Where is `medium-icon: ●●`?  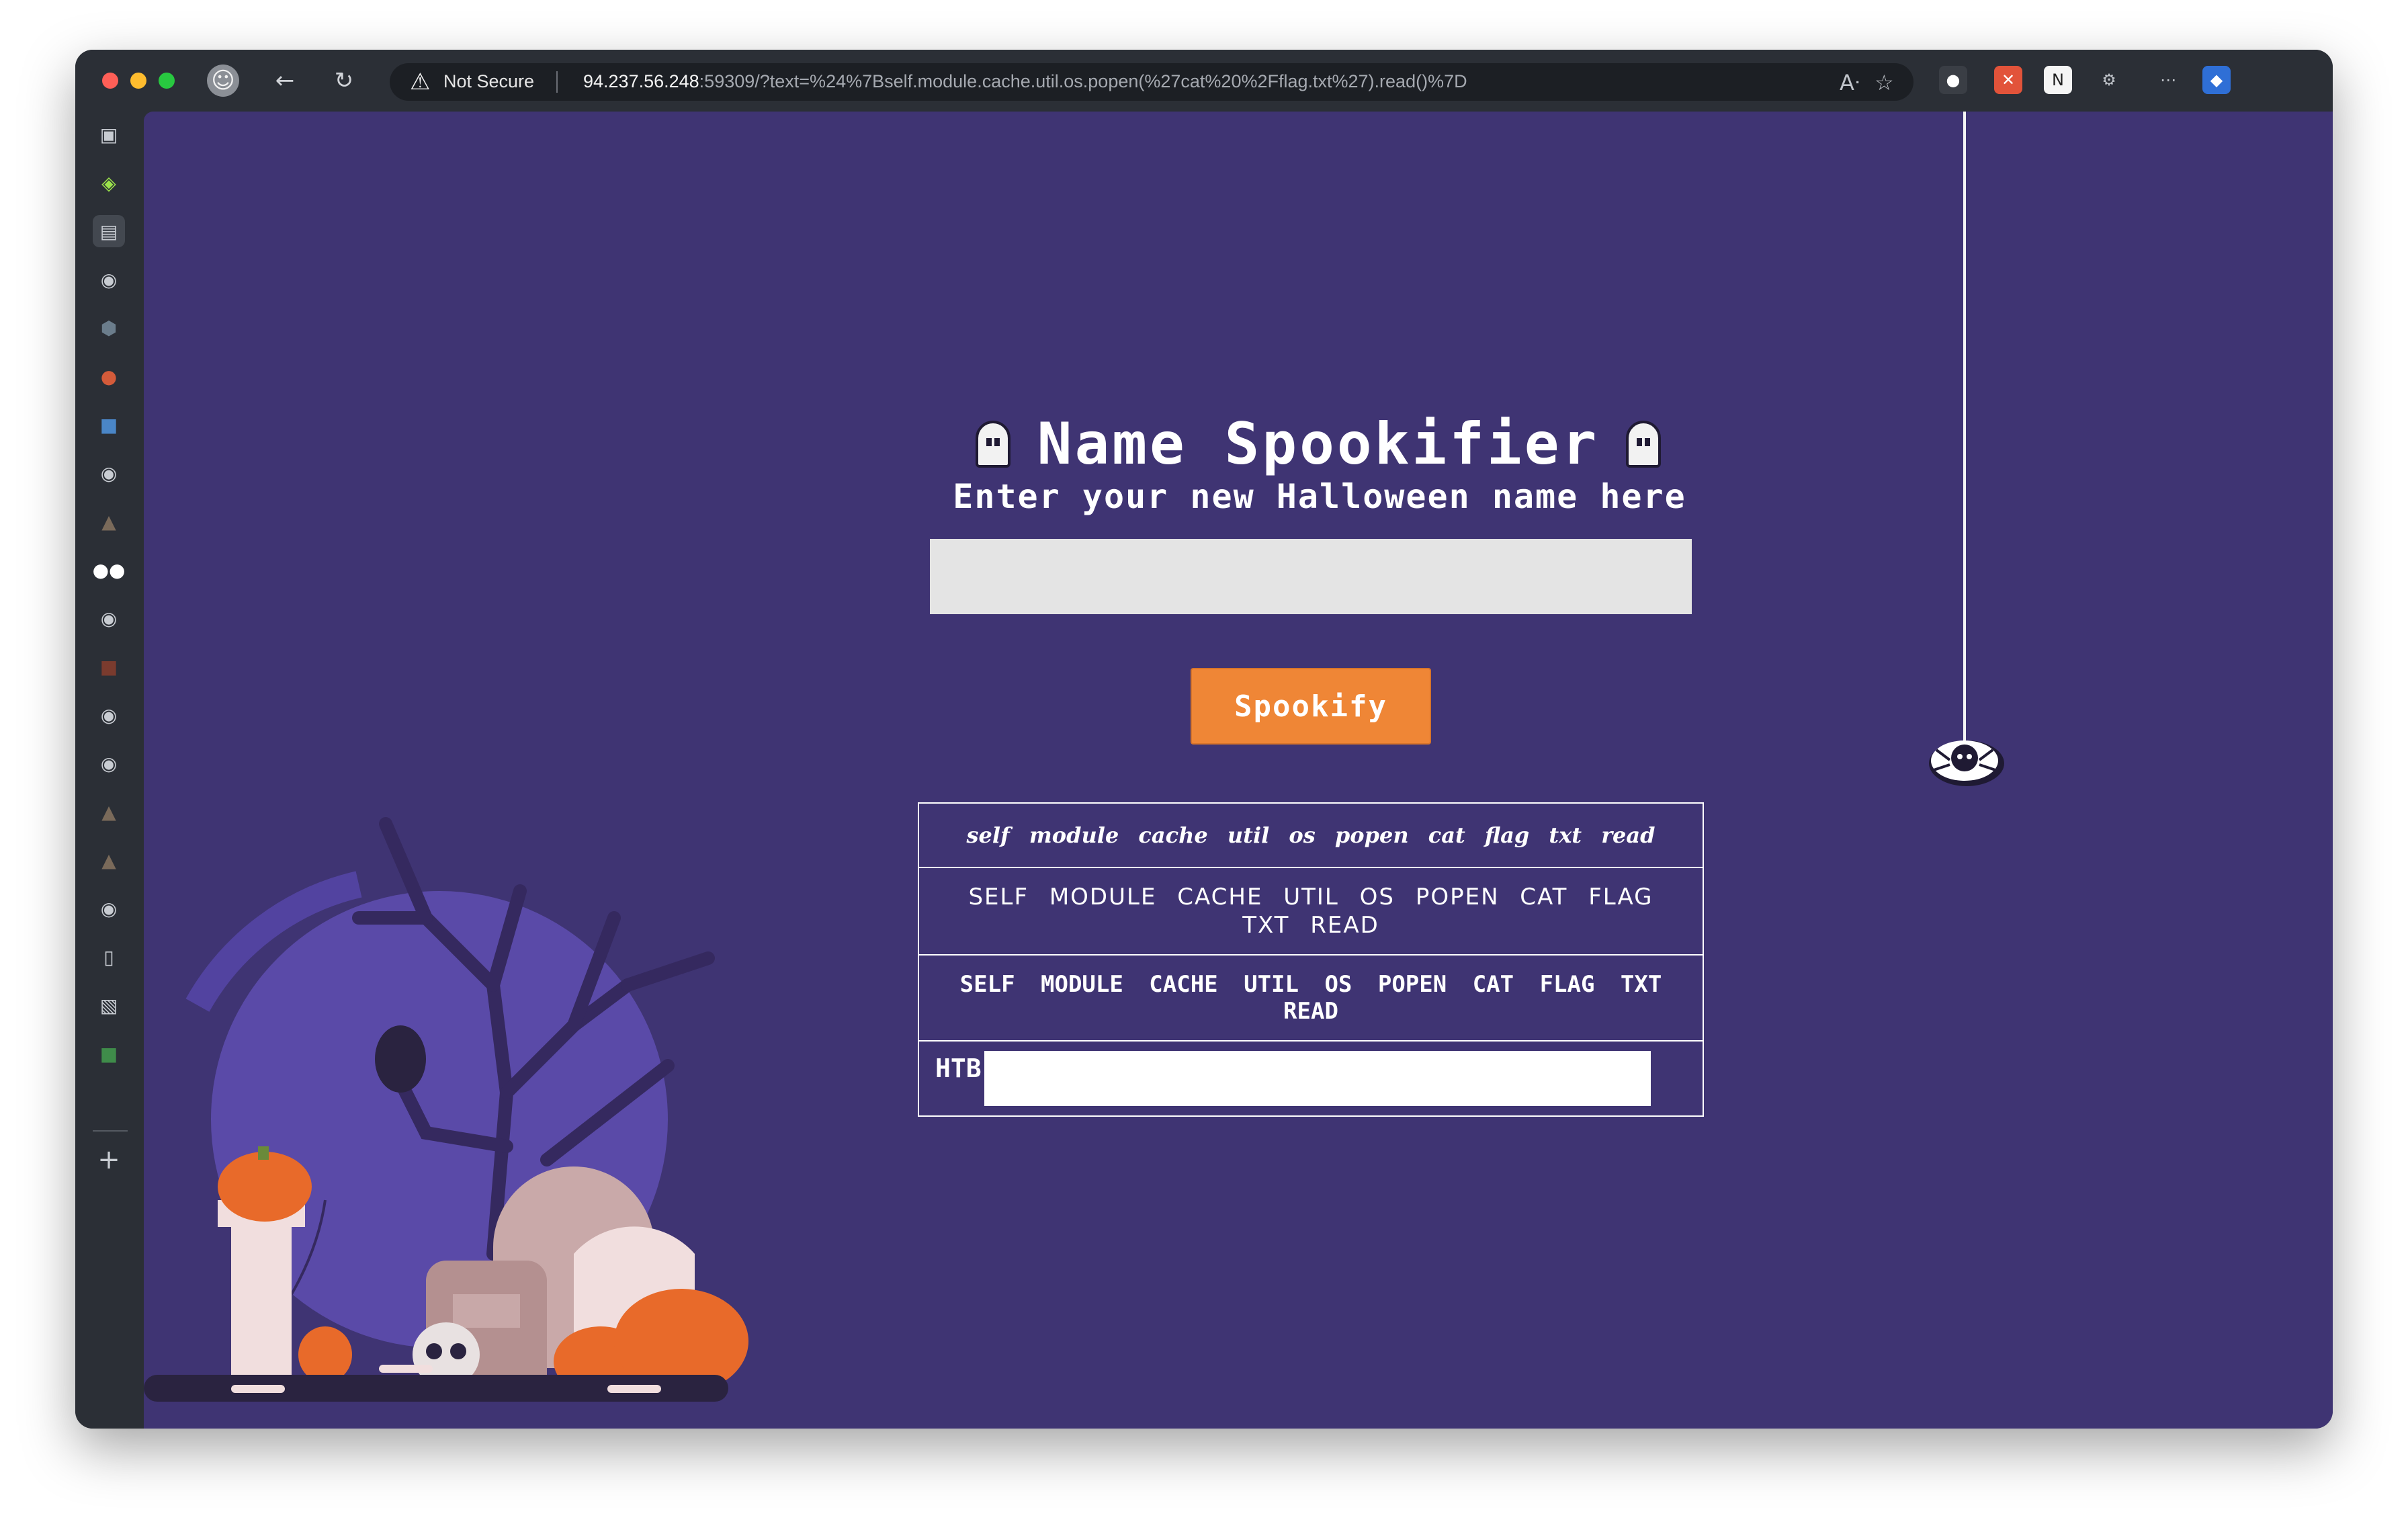 medium-icon: ●● is located at coordinates (109, 570).